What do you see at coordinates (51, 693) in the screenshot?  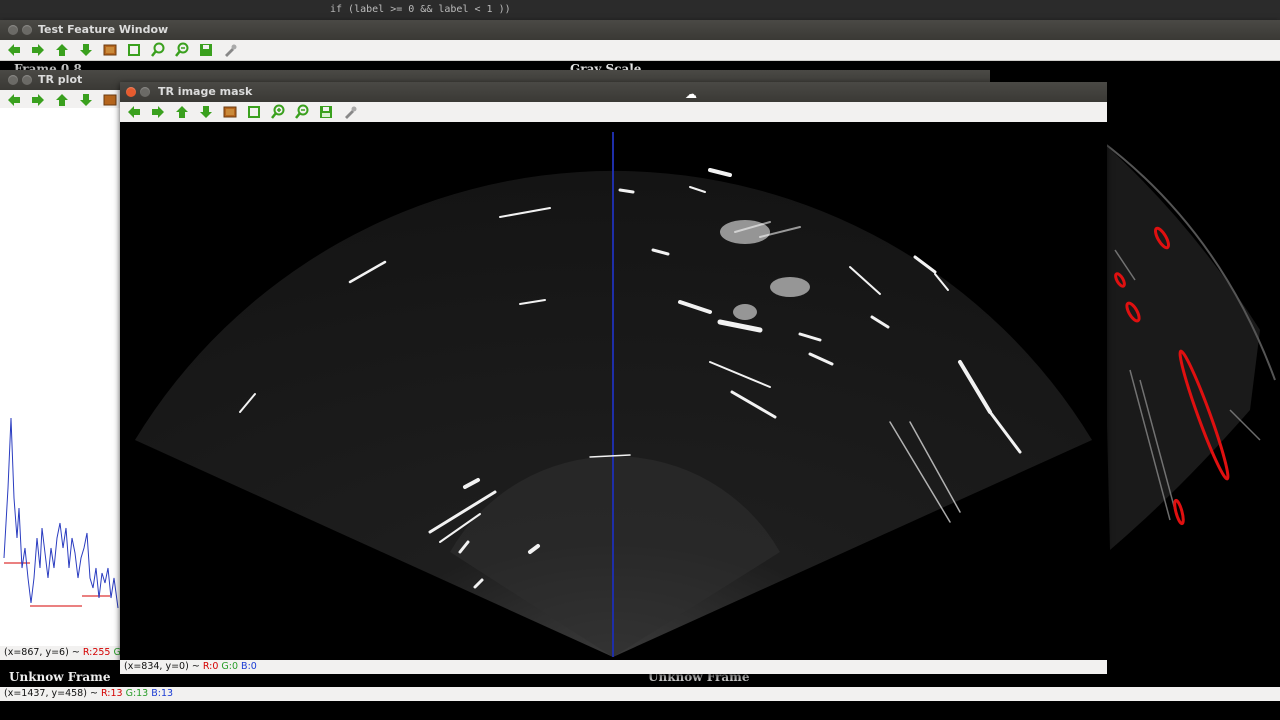 I see `status-coords: (x=1437, y=458) ~` at bounding box center [51, 693].